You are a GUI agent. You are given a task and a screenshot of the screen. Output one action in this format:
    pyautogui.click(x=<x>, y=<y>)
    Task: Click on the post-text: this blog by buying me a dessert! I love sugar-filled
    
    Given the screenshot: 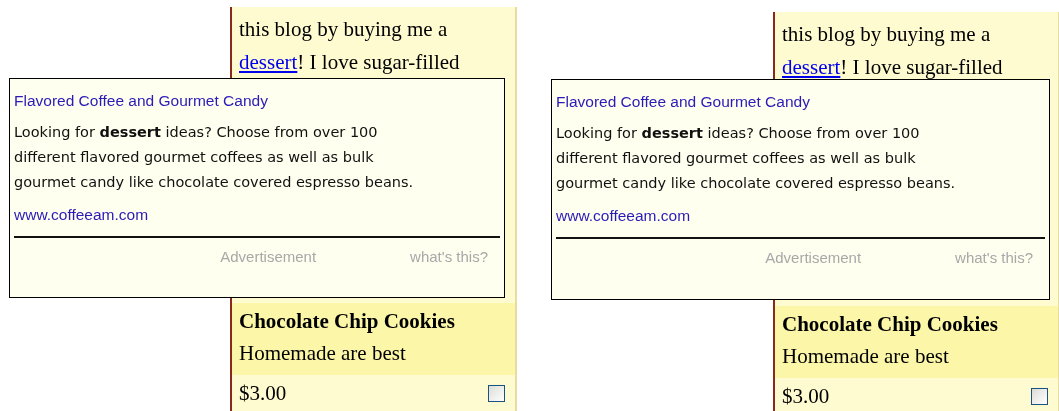 What is the action you would take?
    pyautogui.click(x=350, y=46)
    